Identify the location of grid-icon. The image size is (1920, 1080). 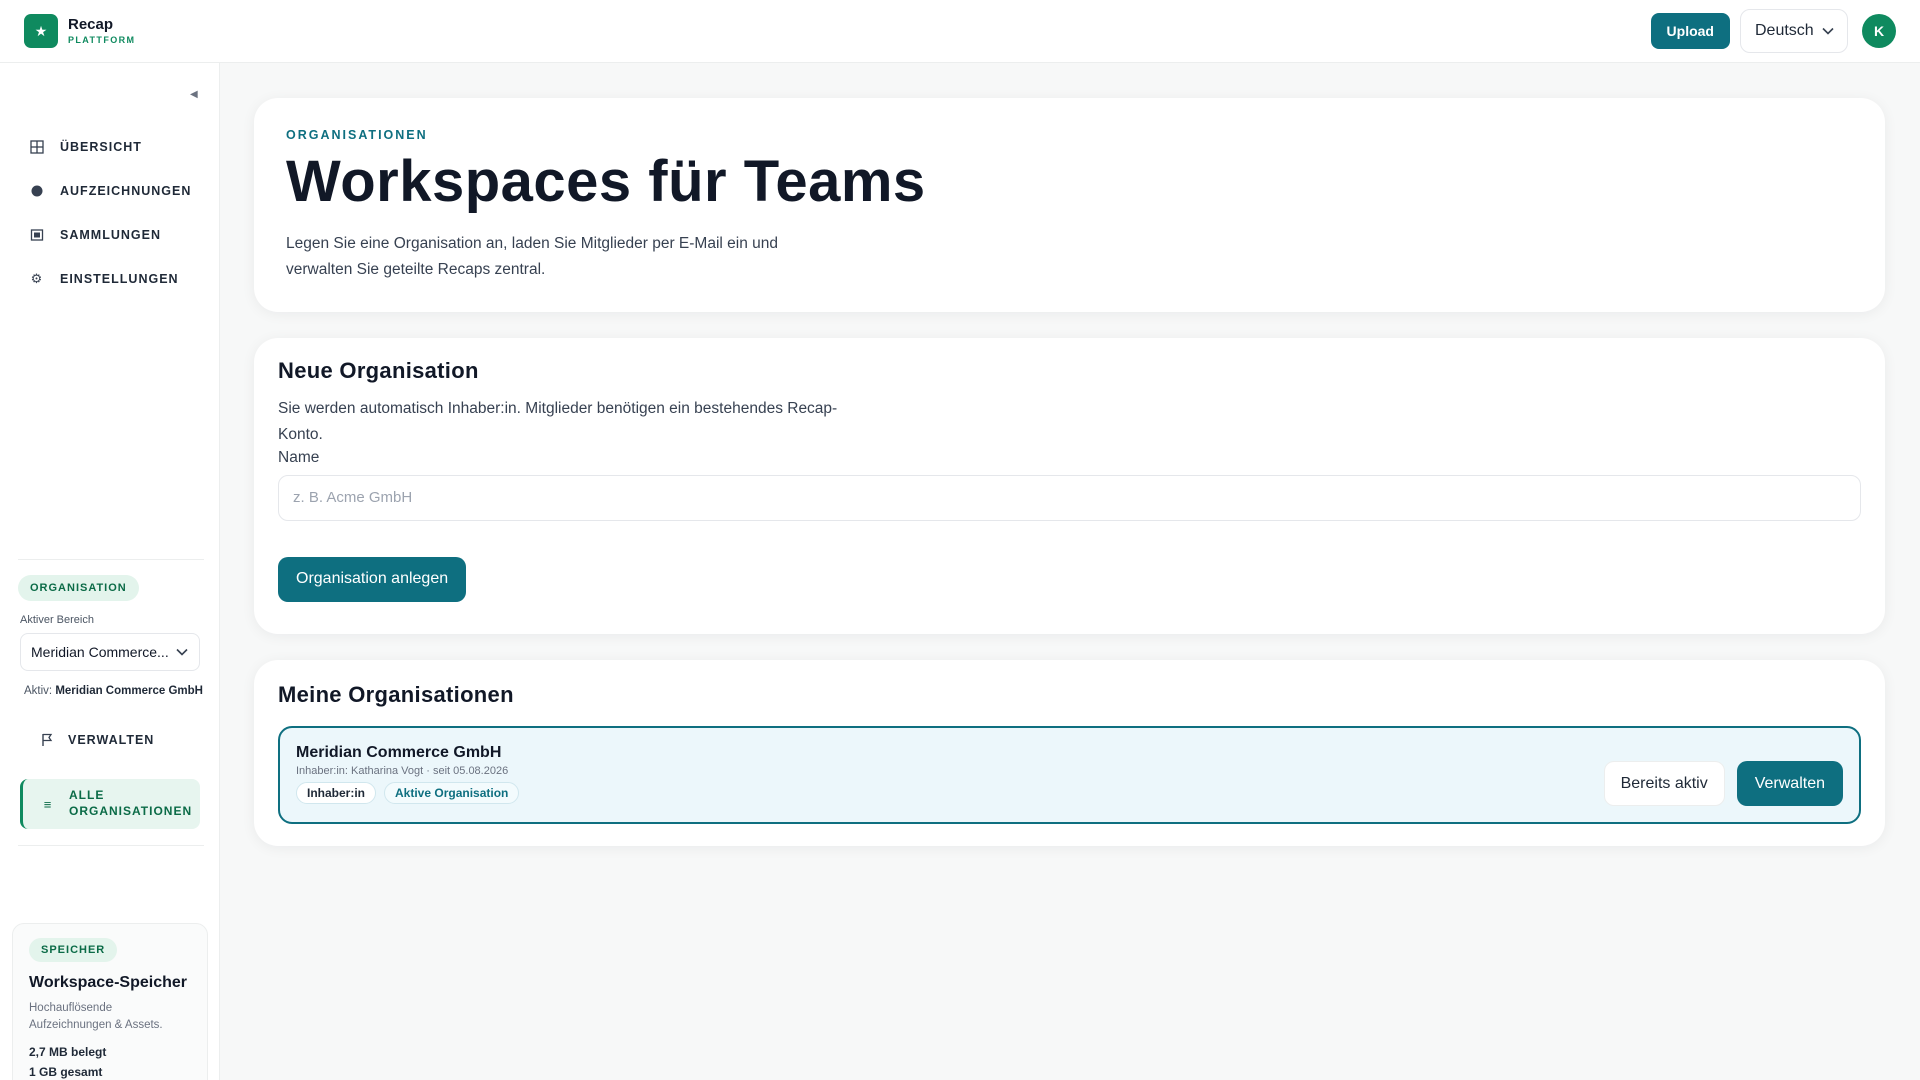
(37, 147).